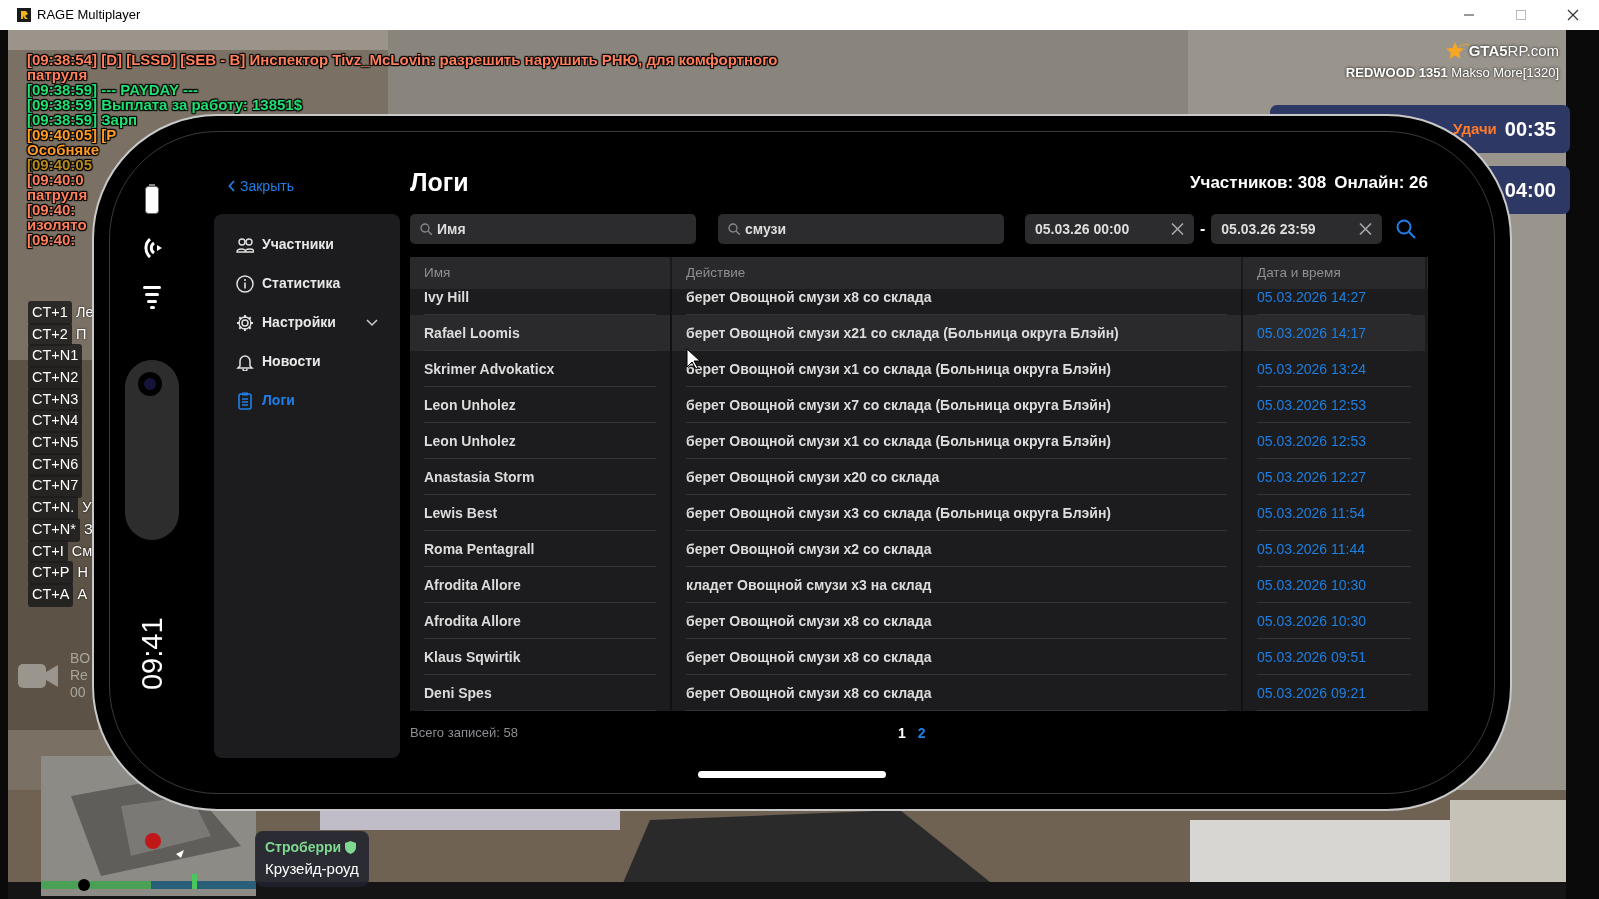 This screenshot has height=899, width=1599. I want to click on app-logo-icon, so click(24, 15).